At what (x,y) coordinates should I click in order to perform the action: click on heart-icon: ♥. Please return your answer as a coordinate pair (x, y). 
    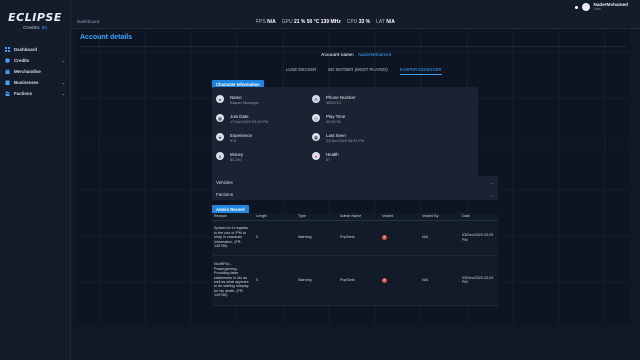
    Looking at the image, I should click on (316, 156).